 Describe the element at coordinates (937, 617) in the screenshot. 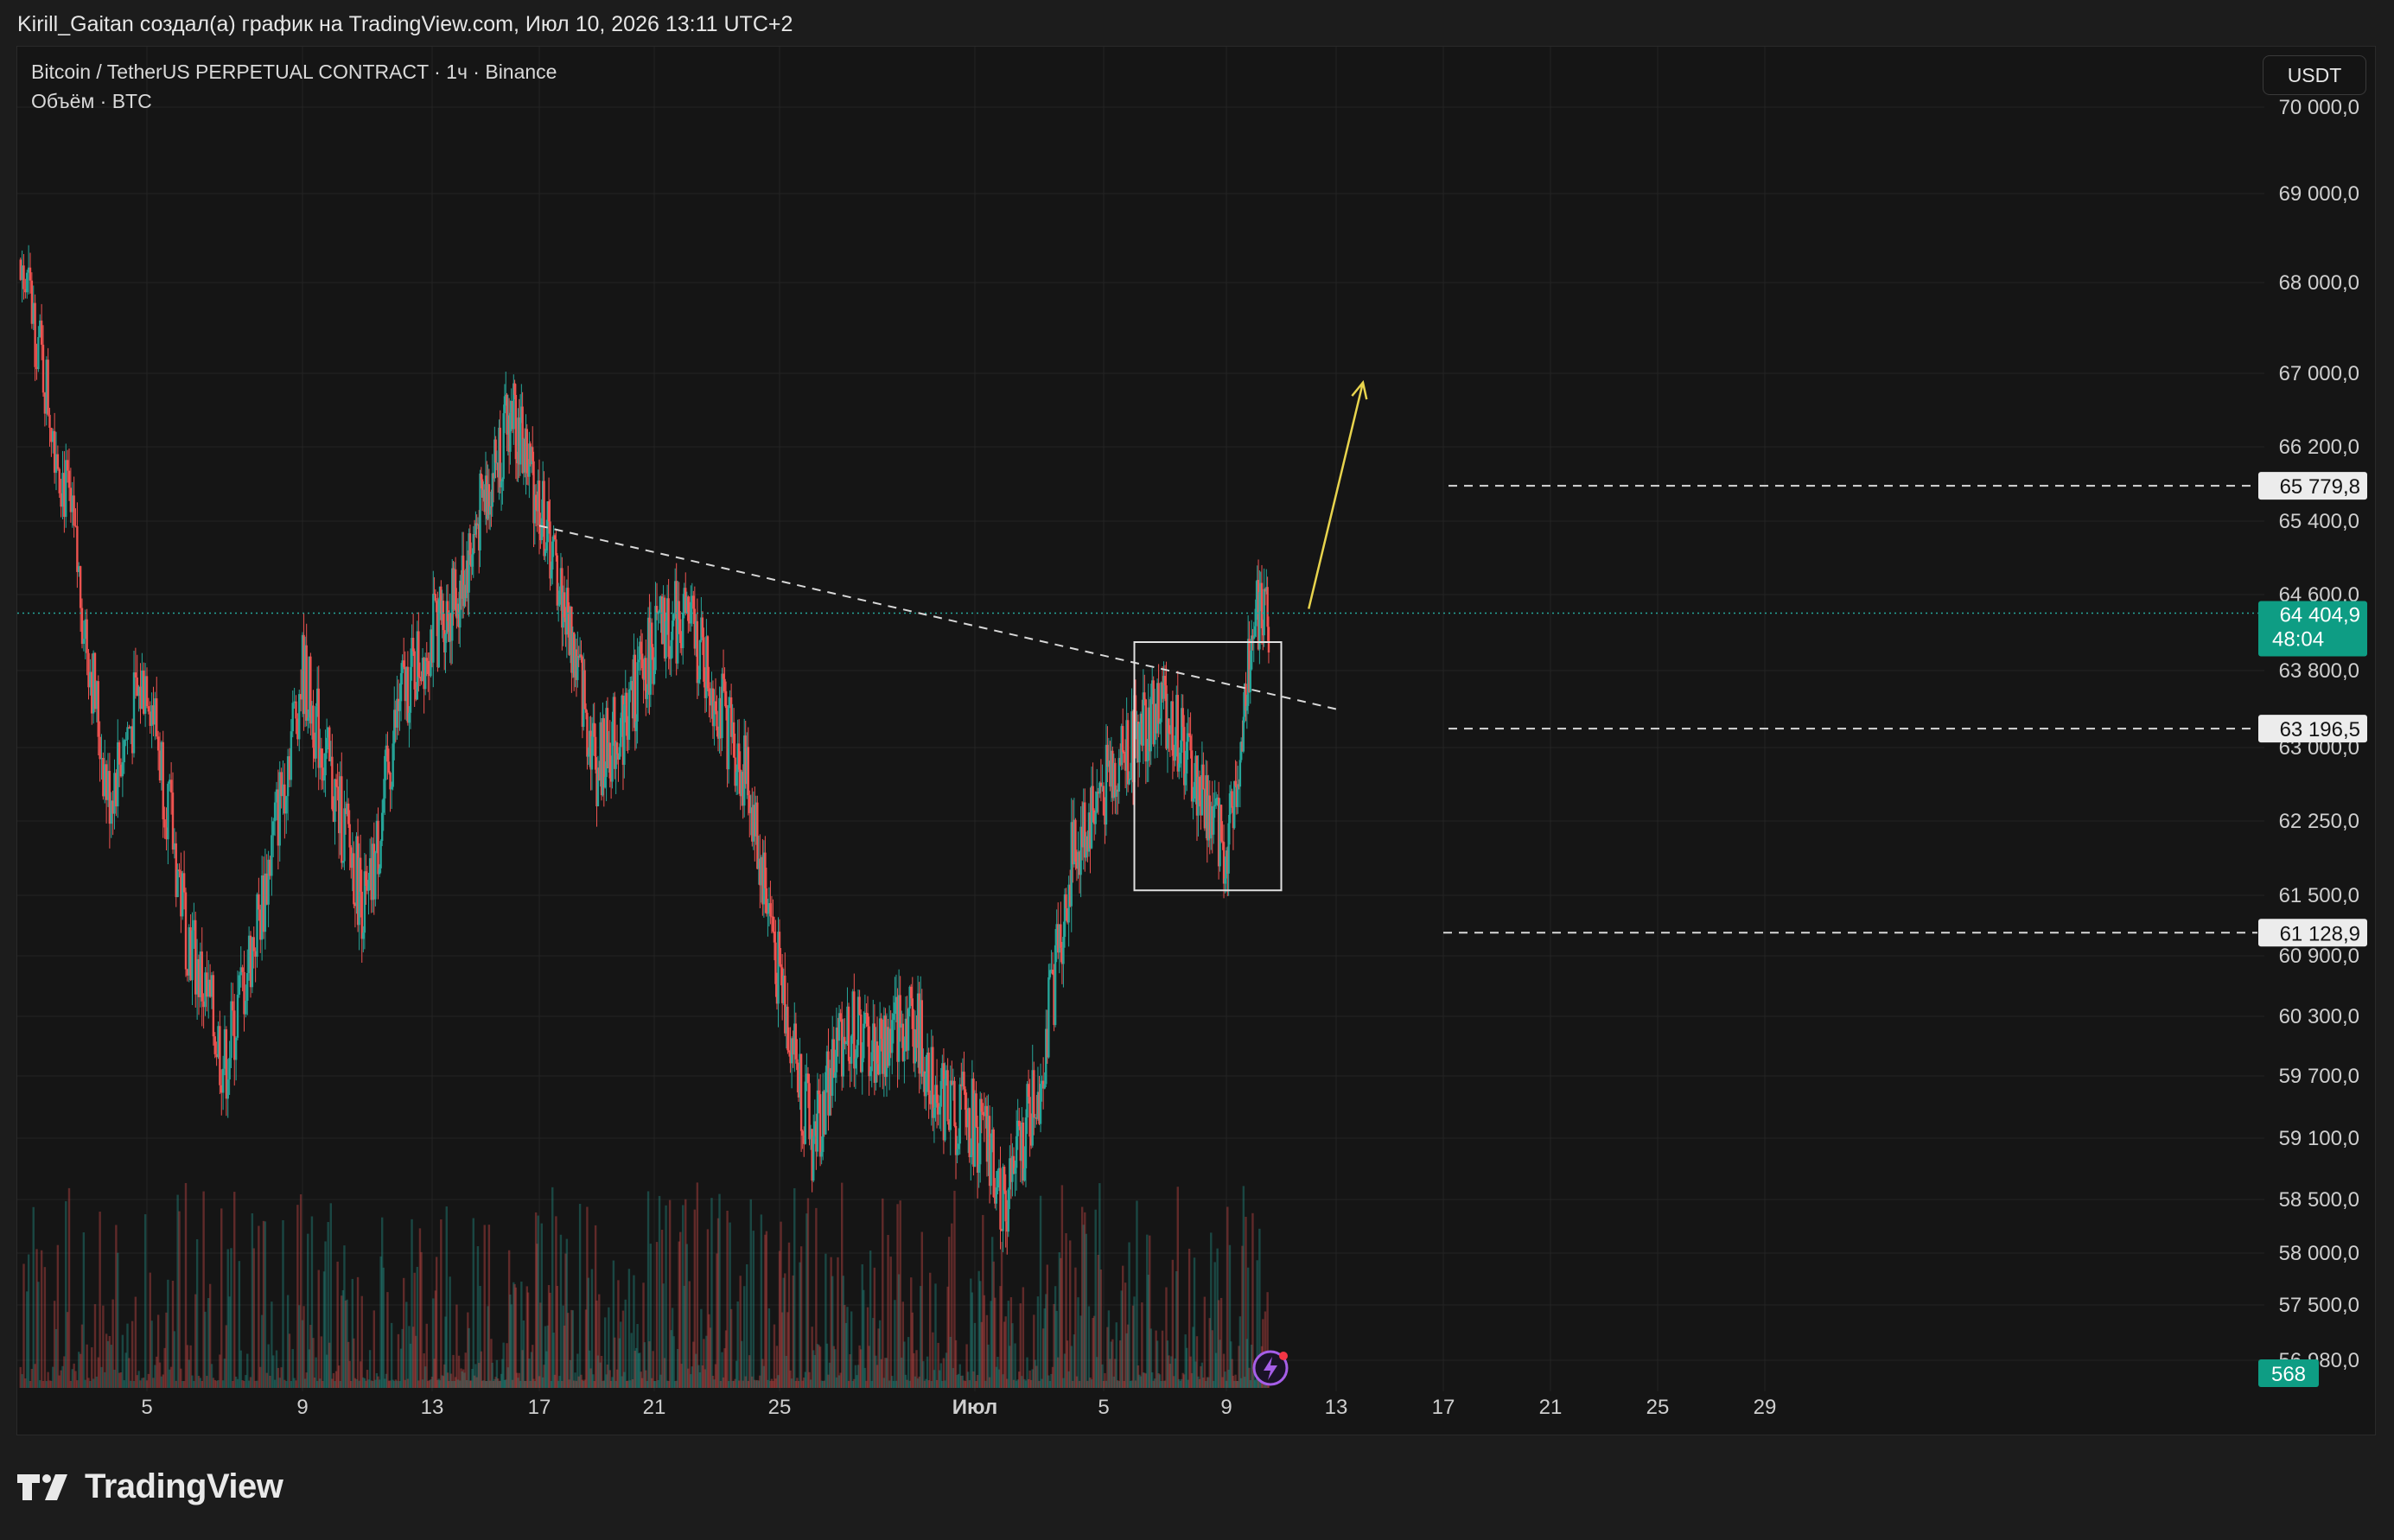

I see `trendline` at that location.